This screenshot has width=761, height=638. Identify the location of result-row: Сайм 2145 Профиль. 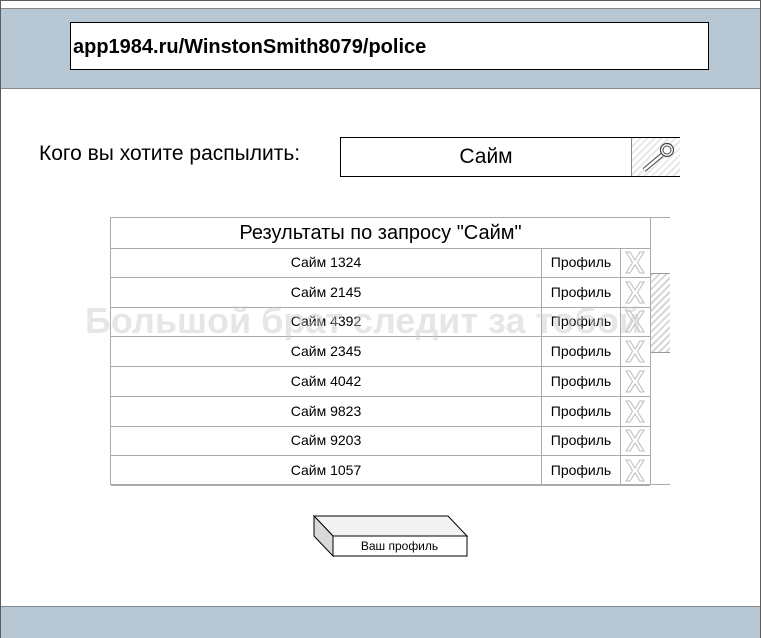
(380, 292).